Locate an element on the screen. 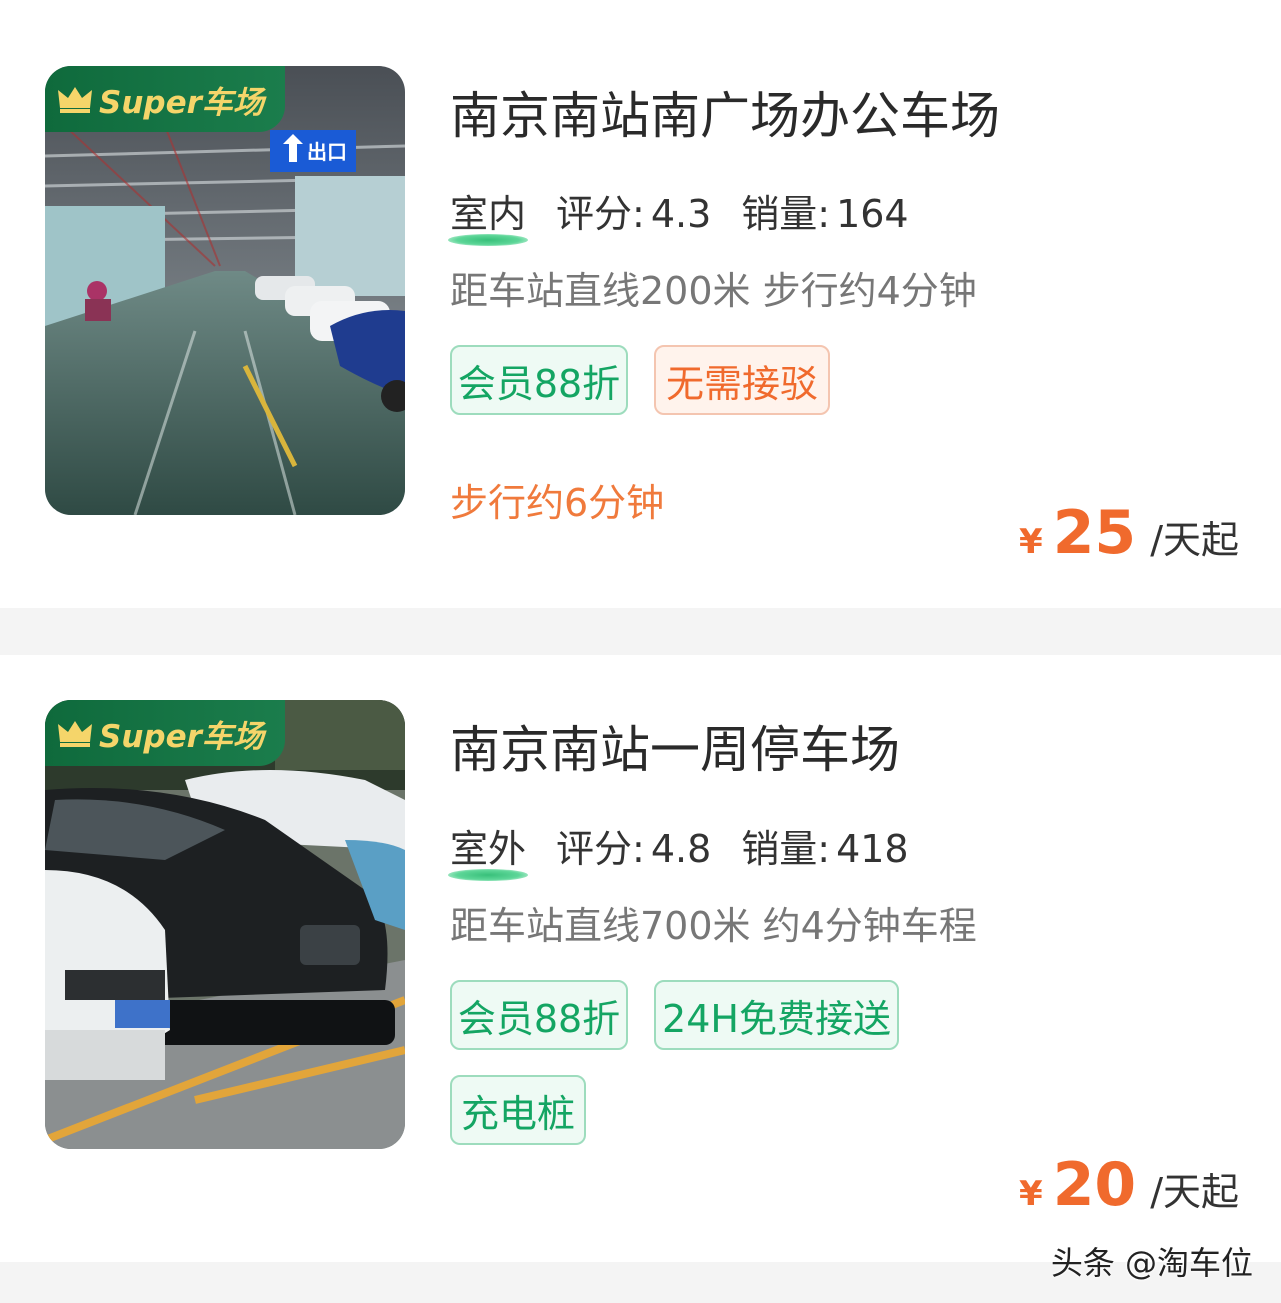 The width and height of the screenshot is (1281, 1303). price-value: 25 is located at coordinates (1094, 533).